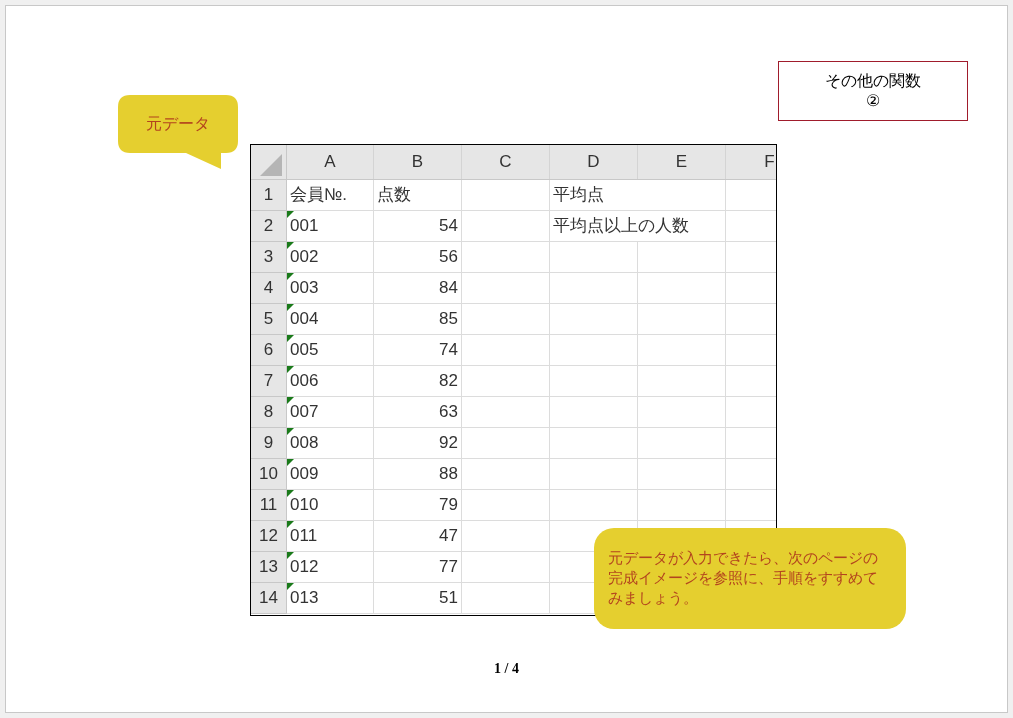 This screenshot has height=718, width=1013. What do you see at coordinates (593, 162) in the screenshot?
I see `column-header: D` at bounding box center [593, 162].